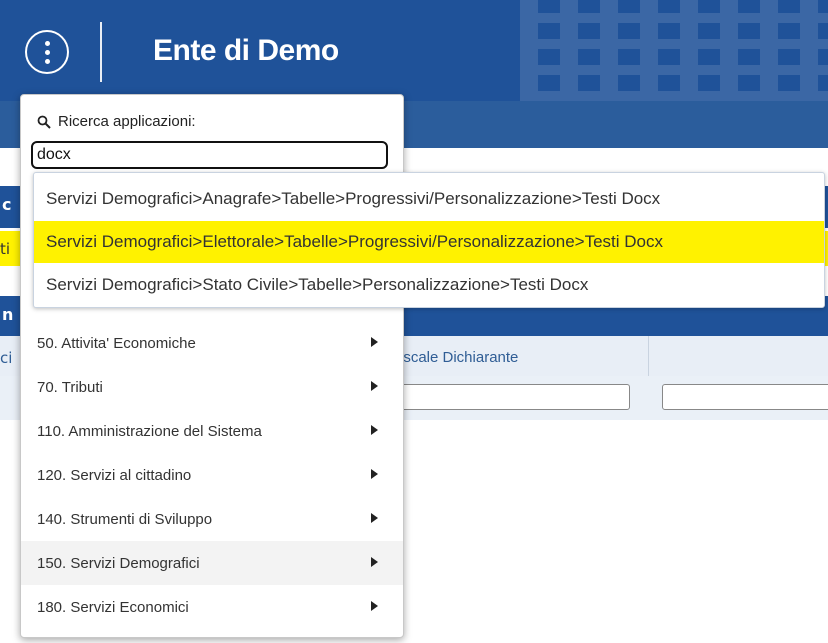  Describe the element at coordinates (7, 204) in the screenshot. I see `section-title-fragment: c` at that location.